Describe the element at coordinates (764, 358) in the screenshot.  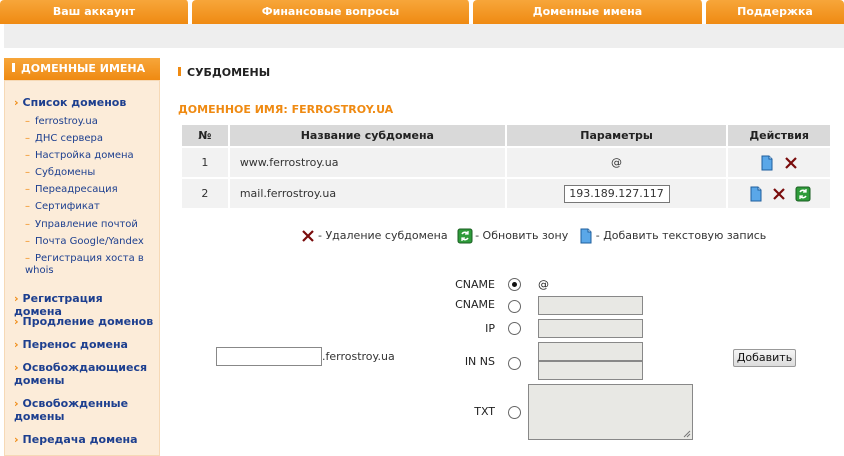
I see `add-button: Добавить` at that location.